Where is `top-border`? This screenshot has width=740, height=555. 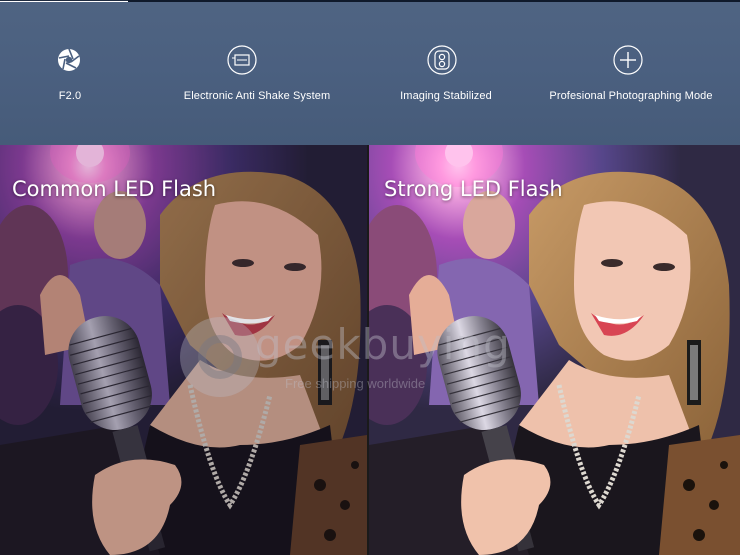 top-border is located at coordinates (370, 1).